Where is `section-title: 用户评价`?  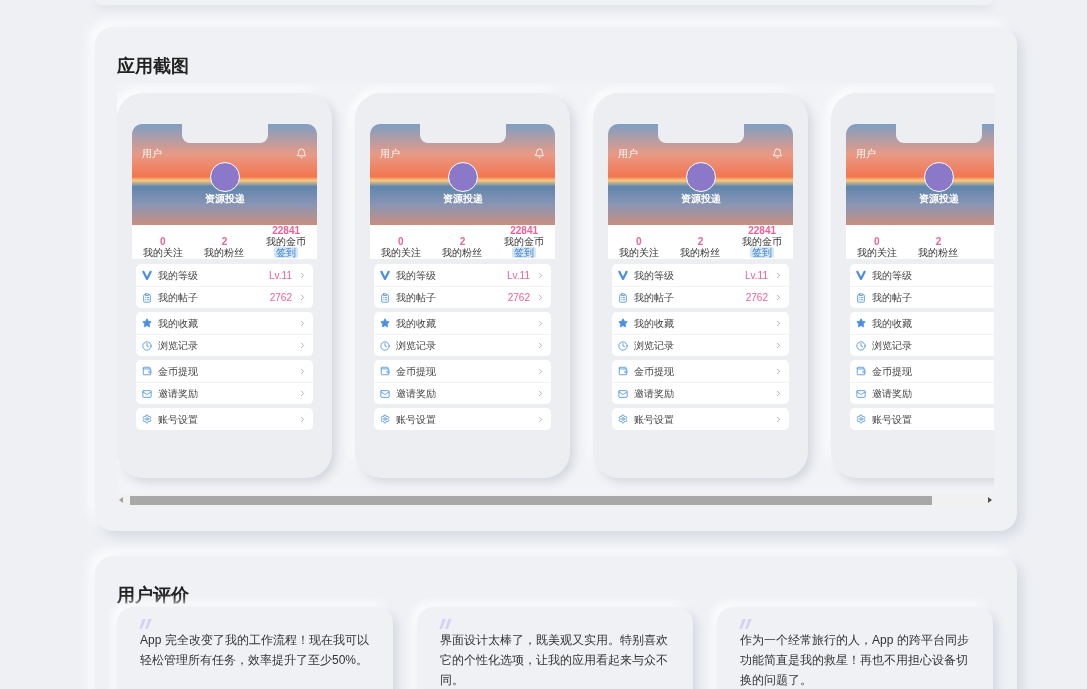 section-title: 用户评价 is located at coordinates (153, 595).